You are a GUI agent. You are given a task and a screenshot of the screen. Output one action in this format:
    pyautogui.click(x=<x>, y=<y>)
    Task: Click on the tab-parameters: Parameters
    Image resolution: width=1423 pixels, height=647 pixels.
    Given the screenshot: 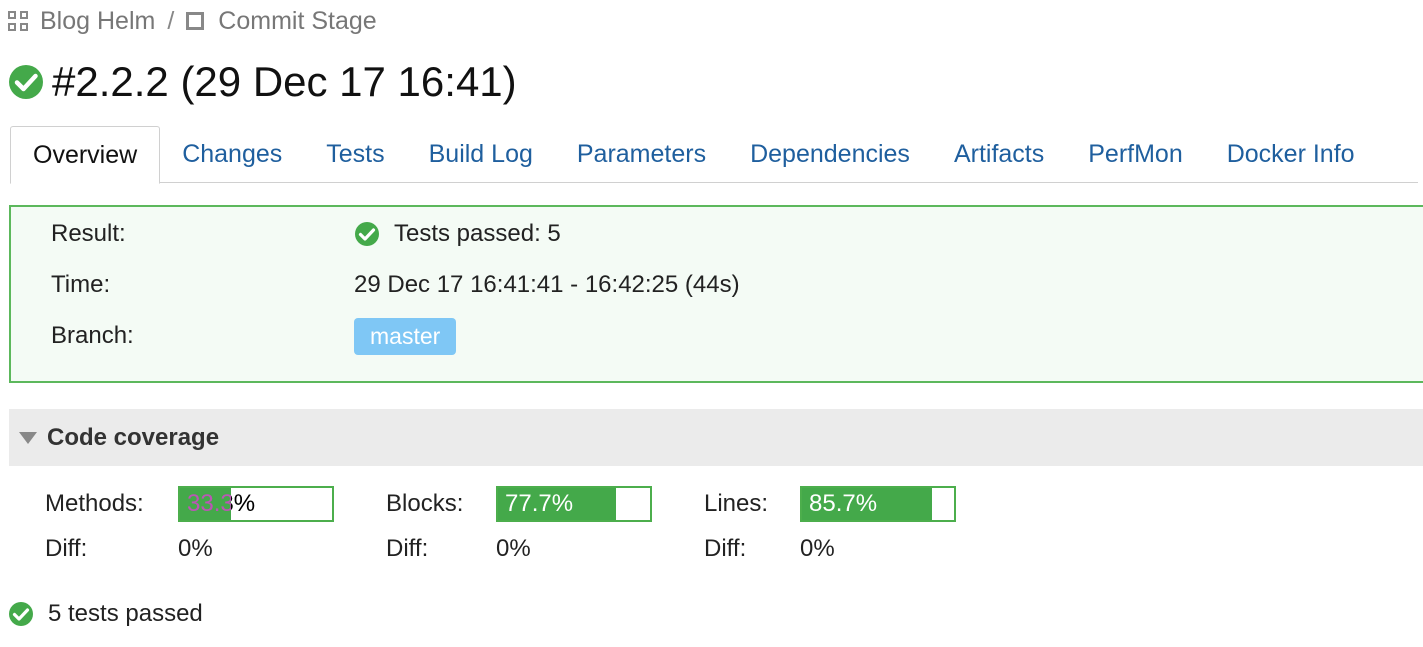 What is the action you would take?
    pyautogui.click(x=641, y=154)
    